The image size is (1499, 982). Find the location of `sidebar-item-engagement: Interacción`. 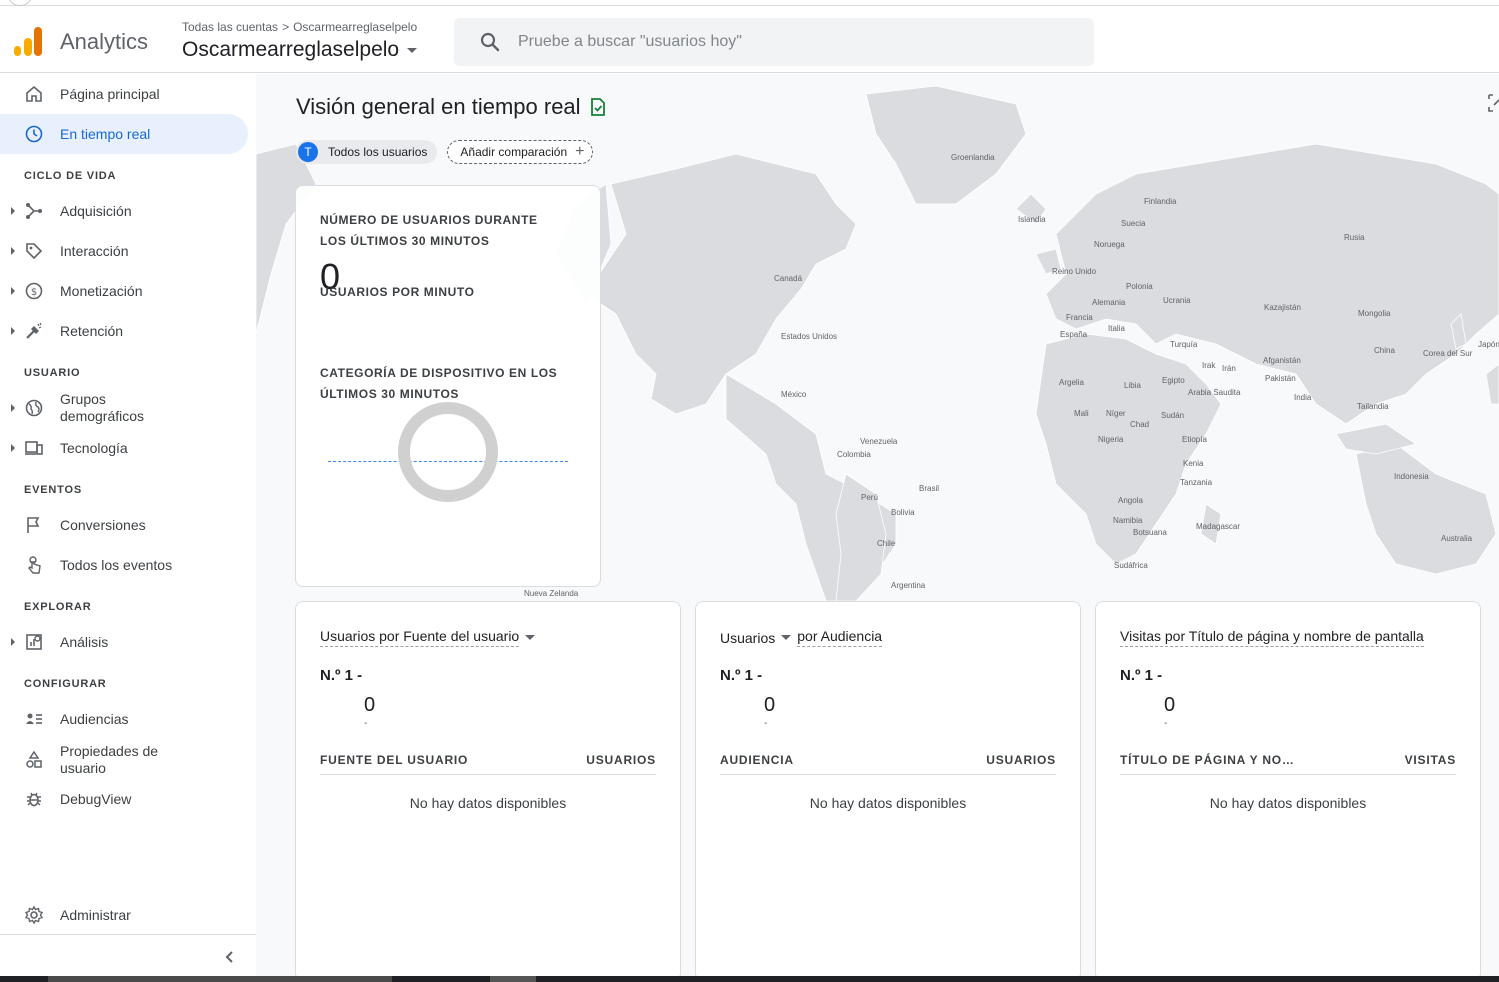

sidebar-item-engagement: Interacción is located at coordinates (124, 251).